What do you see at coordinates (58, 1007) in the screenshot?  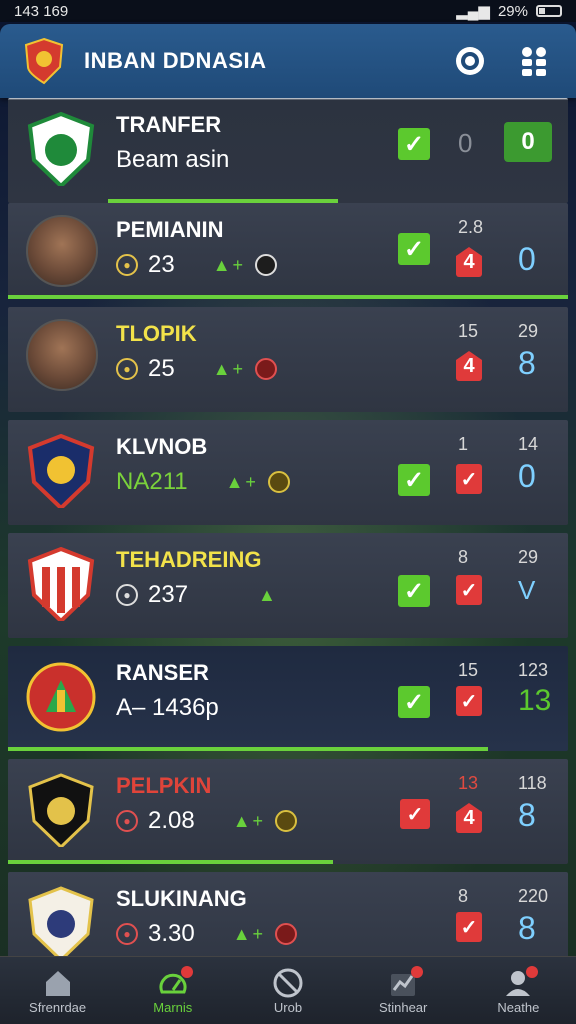 I see `nav-label: Sfrenrdae` at bounding box center [58, 1007].